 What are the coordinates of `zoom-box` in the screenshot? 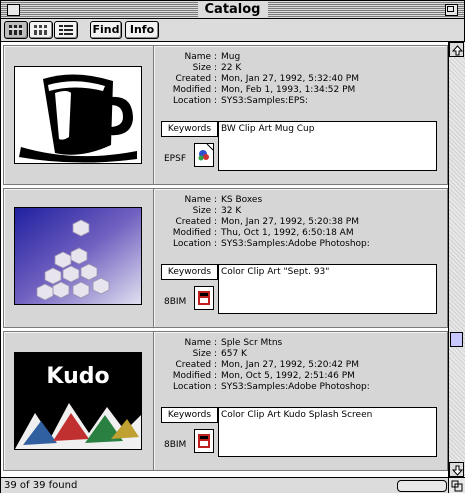 It's located at (451, 10).